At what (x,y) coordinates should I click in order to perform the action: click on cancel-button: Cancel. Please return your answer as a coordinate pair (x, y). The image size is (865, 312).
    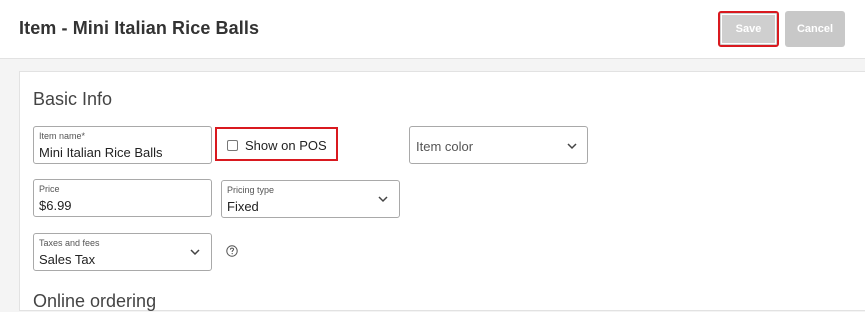
    Looking at the image, I should click on (815, 29).